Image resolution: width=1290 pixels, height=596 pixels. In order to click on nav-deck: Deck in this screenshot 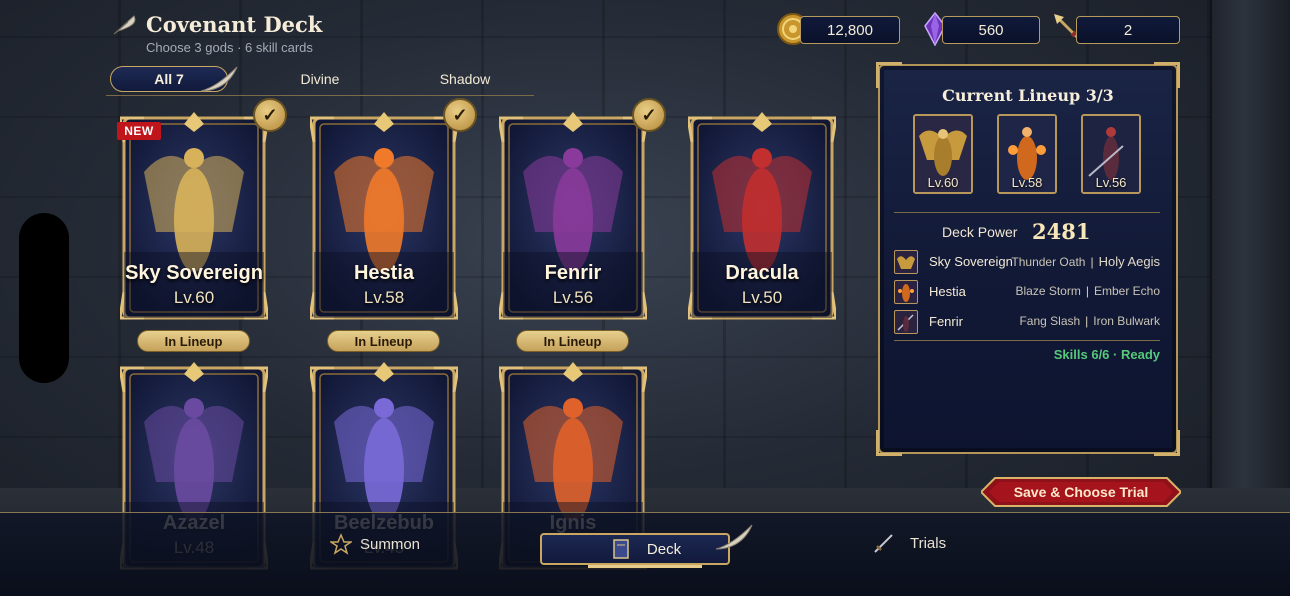, I will do `click(646, 544)`.